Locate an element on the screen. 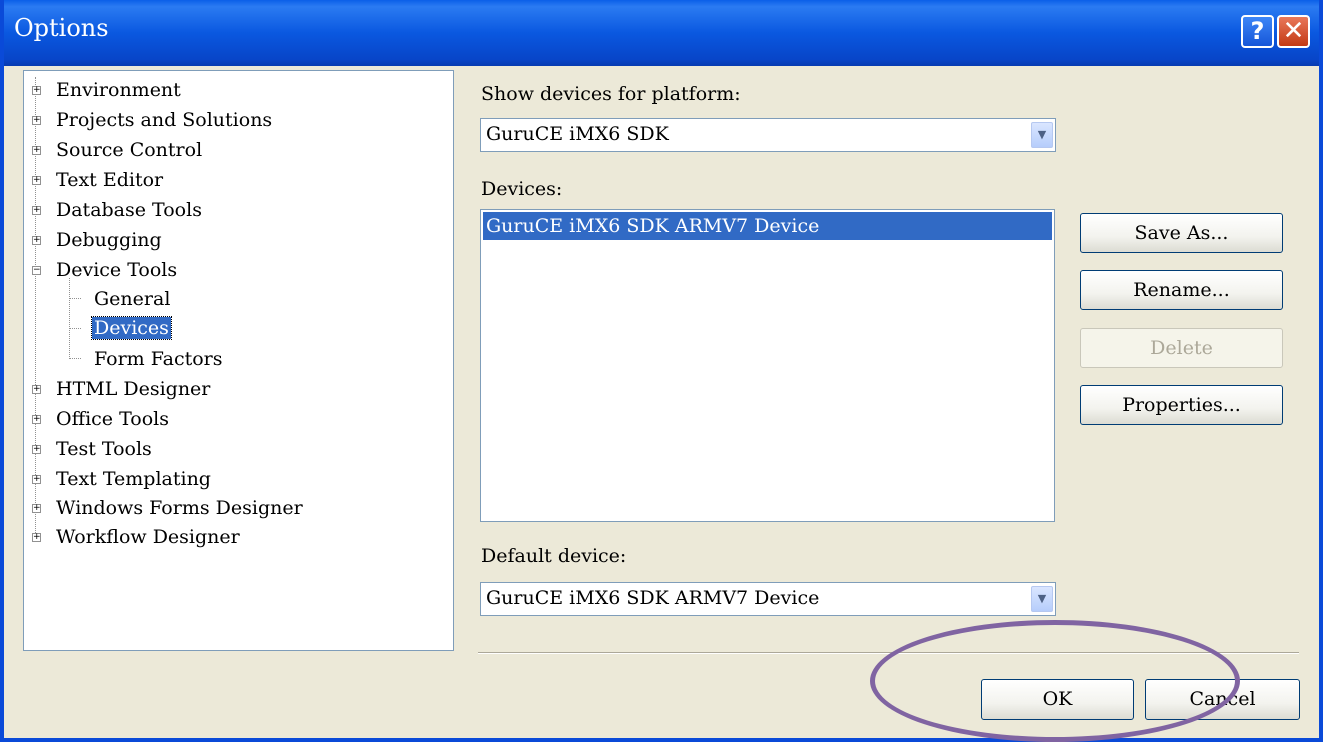 The height and width of the screenshot is (742, 1323). tree-item-label: Text Editor is located at coordinates (110, 180).